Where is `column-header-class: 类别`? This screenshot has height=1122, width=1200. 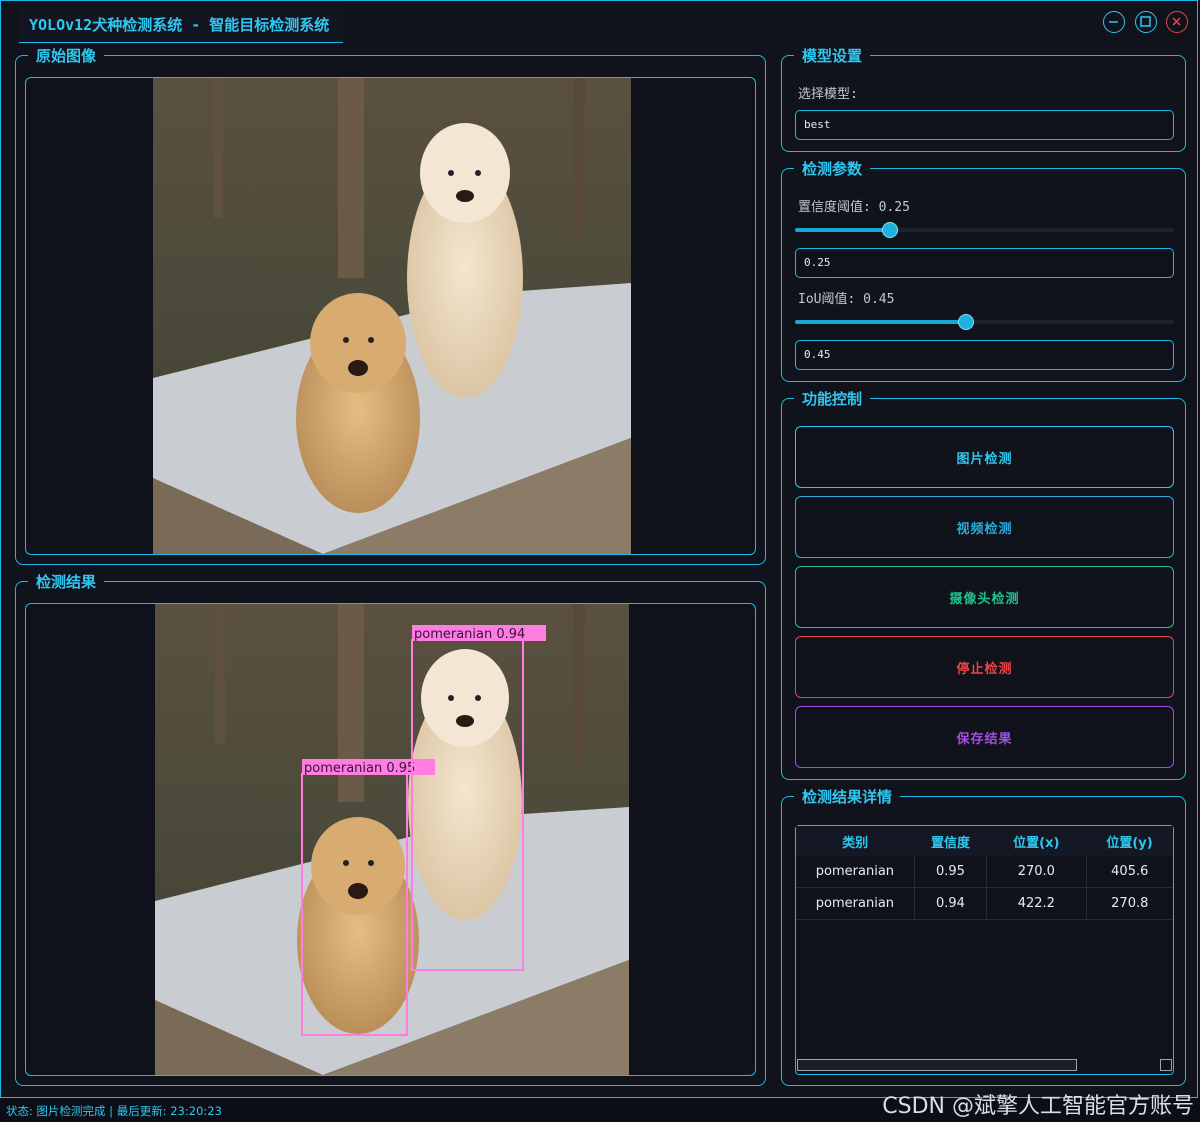
column-header-class: 类别 is located at coordinates (855, 841).